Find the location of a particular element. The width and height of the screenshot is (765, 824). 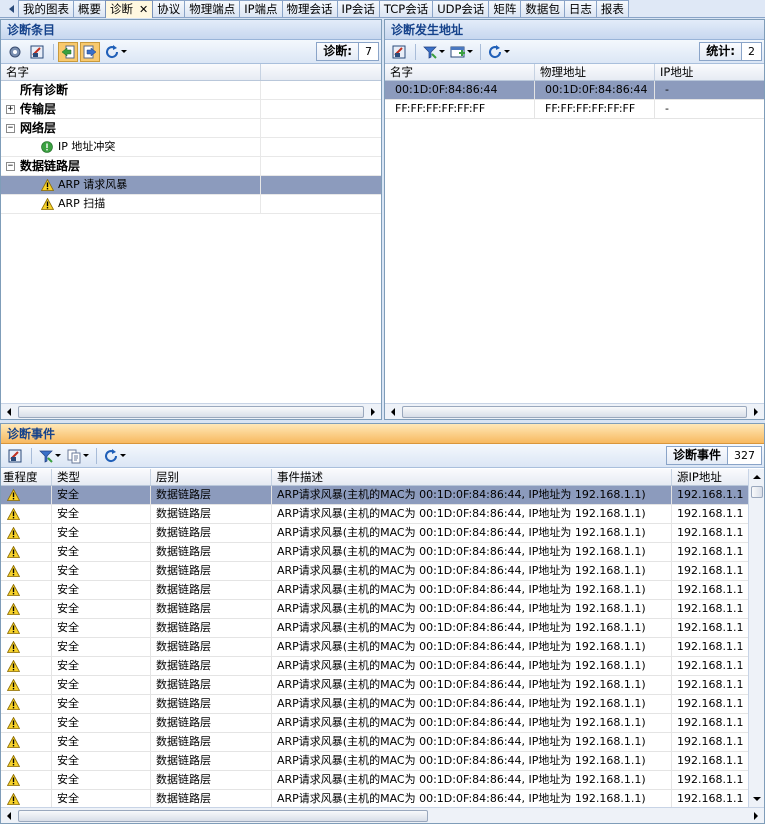

column-header-layer: 层别 is located at coordinates (211, 477).